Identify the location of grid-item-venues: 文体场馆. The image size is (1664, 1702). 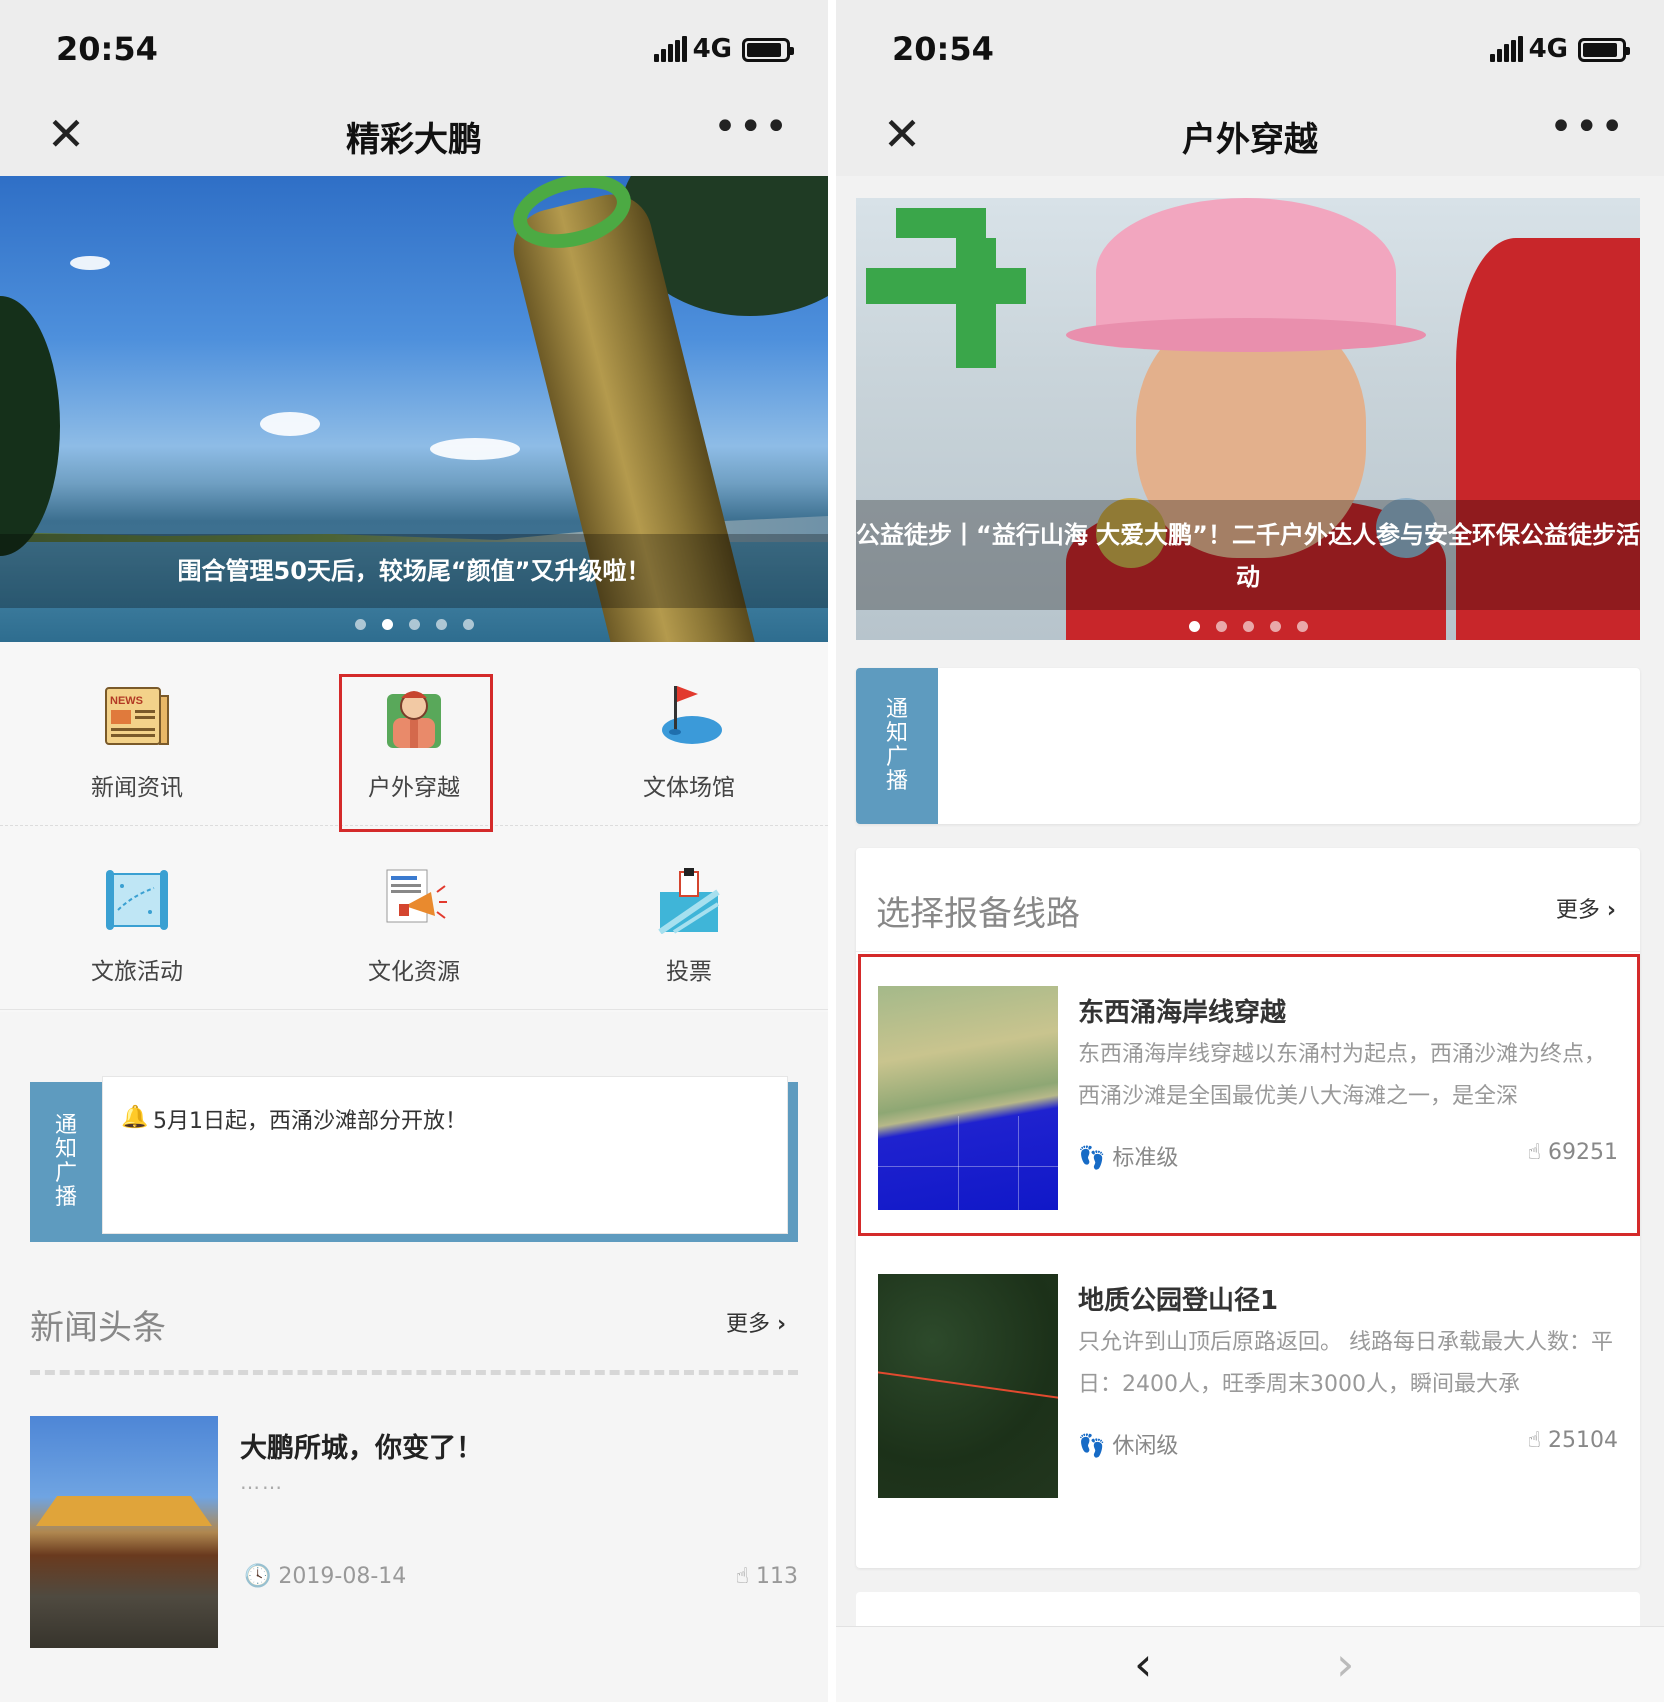
(689, 742).